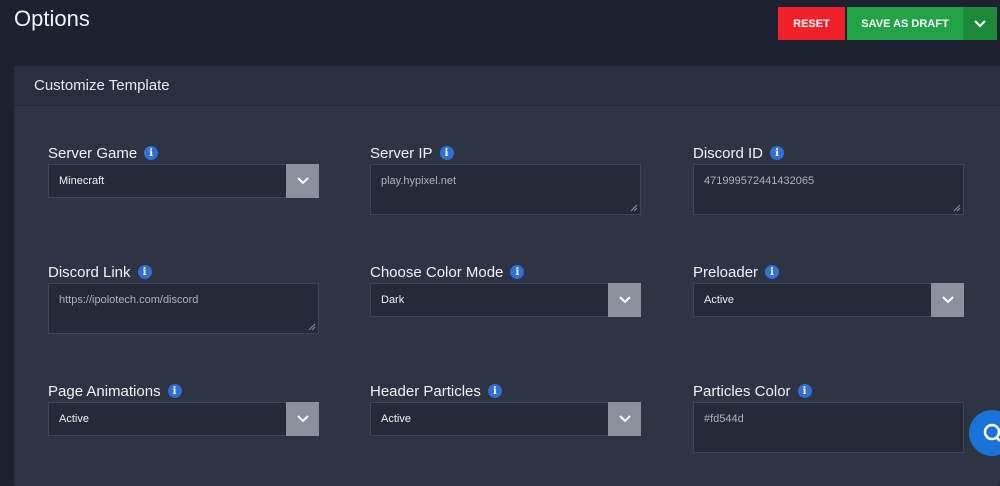 Image resolution: width=1000 pixels, height=486 pixels. I want to click on page-animations-select: Active, so click(183, 419).